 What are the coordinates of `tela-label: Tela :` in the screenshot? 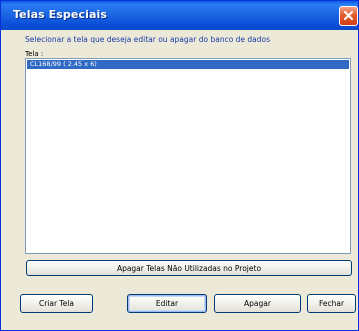 It's located at (34, 54).